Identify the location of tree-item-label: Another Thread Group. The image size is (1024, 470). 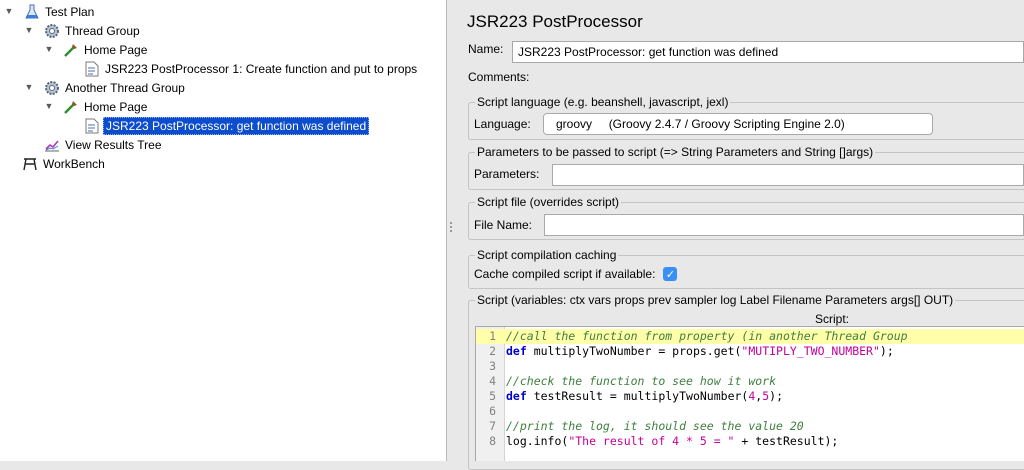
(125, 87).